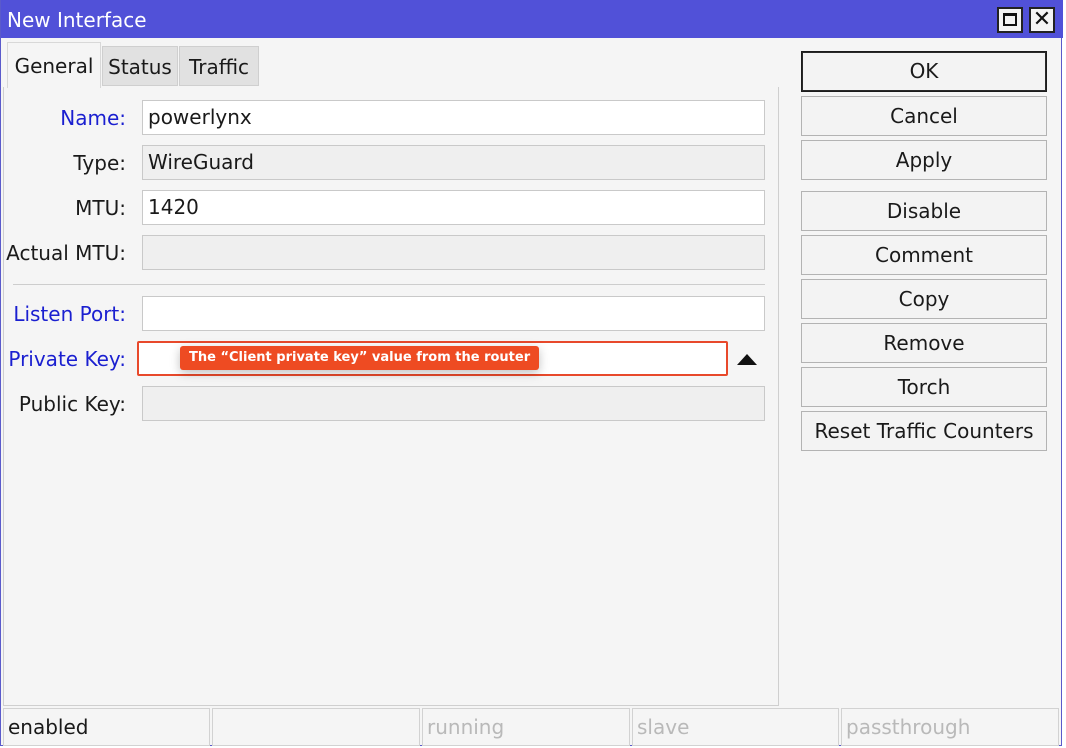  I want to click on status-empty, so click(316, 727).